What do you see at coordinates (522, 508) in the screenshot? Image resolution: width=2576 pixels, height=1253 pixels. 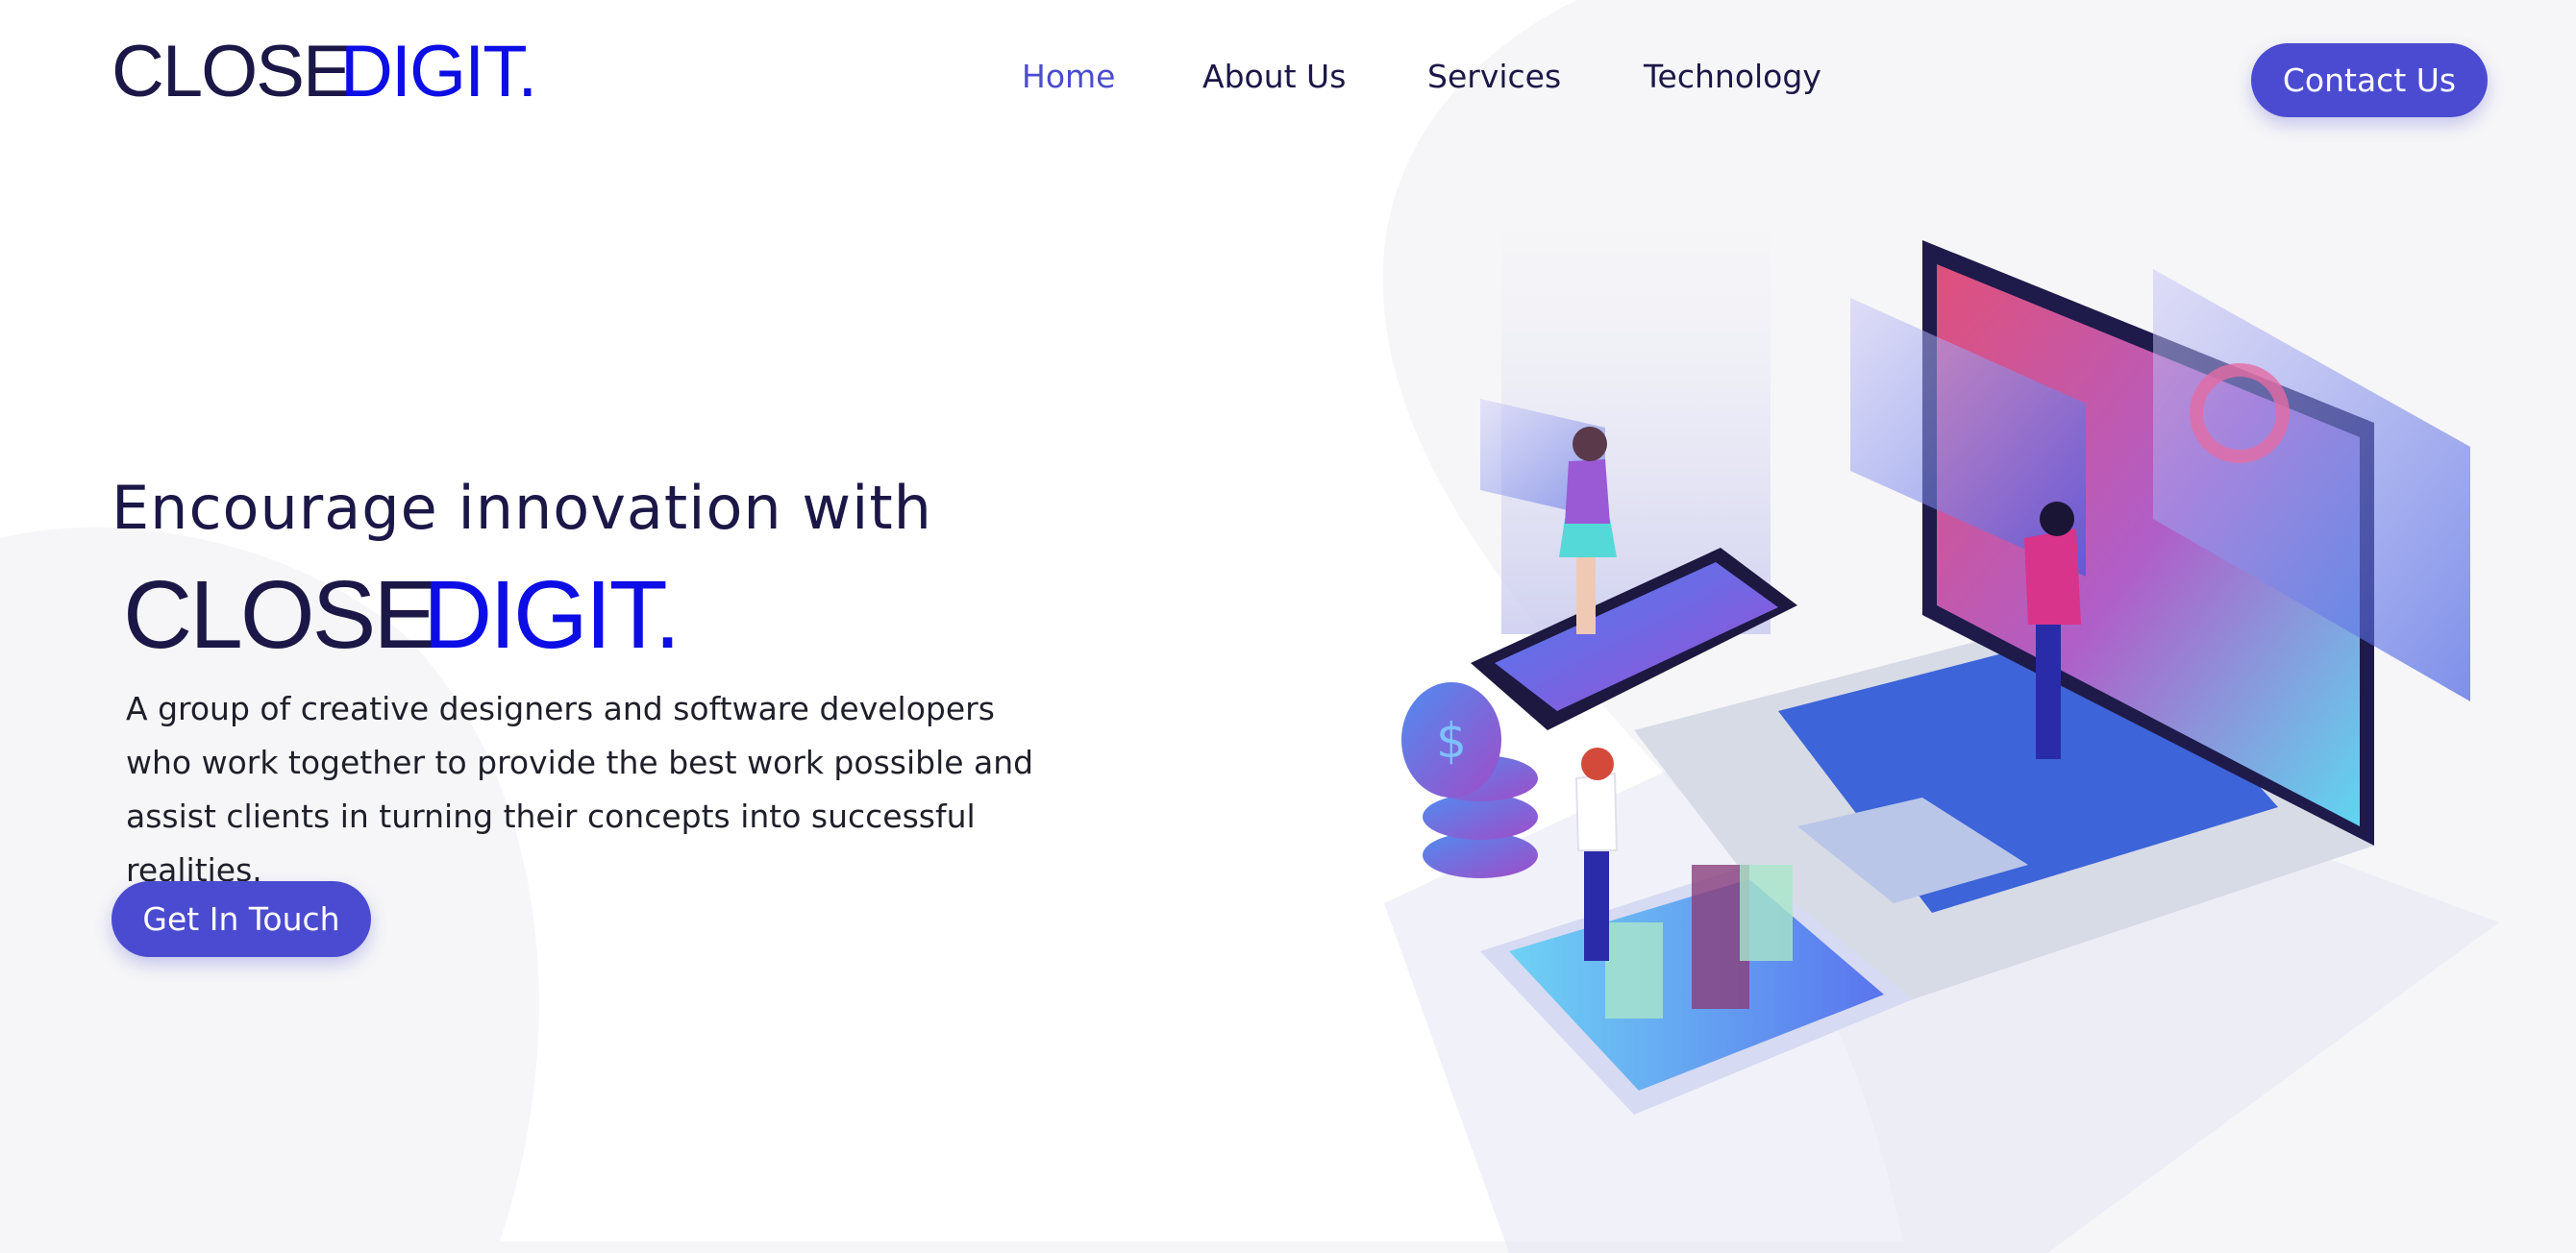 I see `hero-title: Encourage innovation with` at bounding box center [522, 508].